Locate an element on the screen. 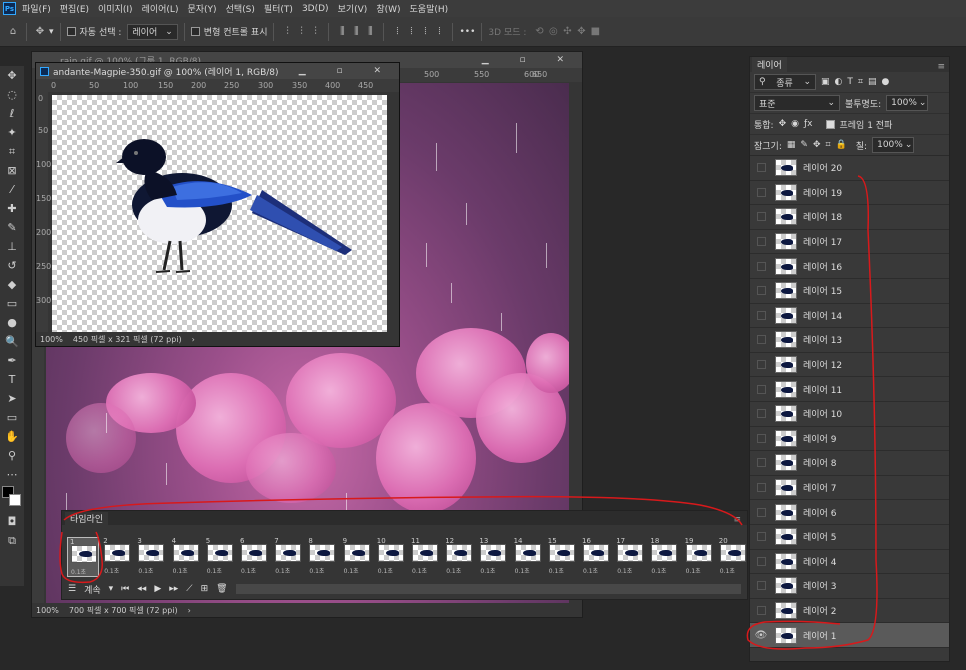 This screenshot has height=670, width=966. align-middle-icon: ⫼ is located at coordinates (356, 32).